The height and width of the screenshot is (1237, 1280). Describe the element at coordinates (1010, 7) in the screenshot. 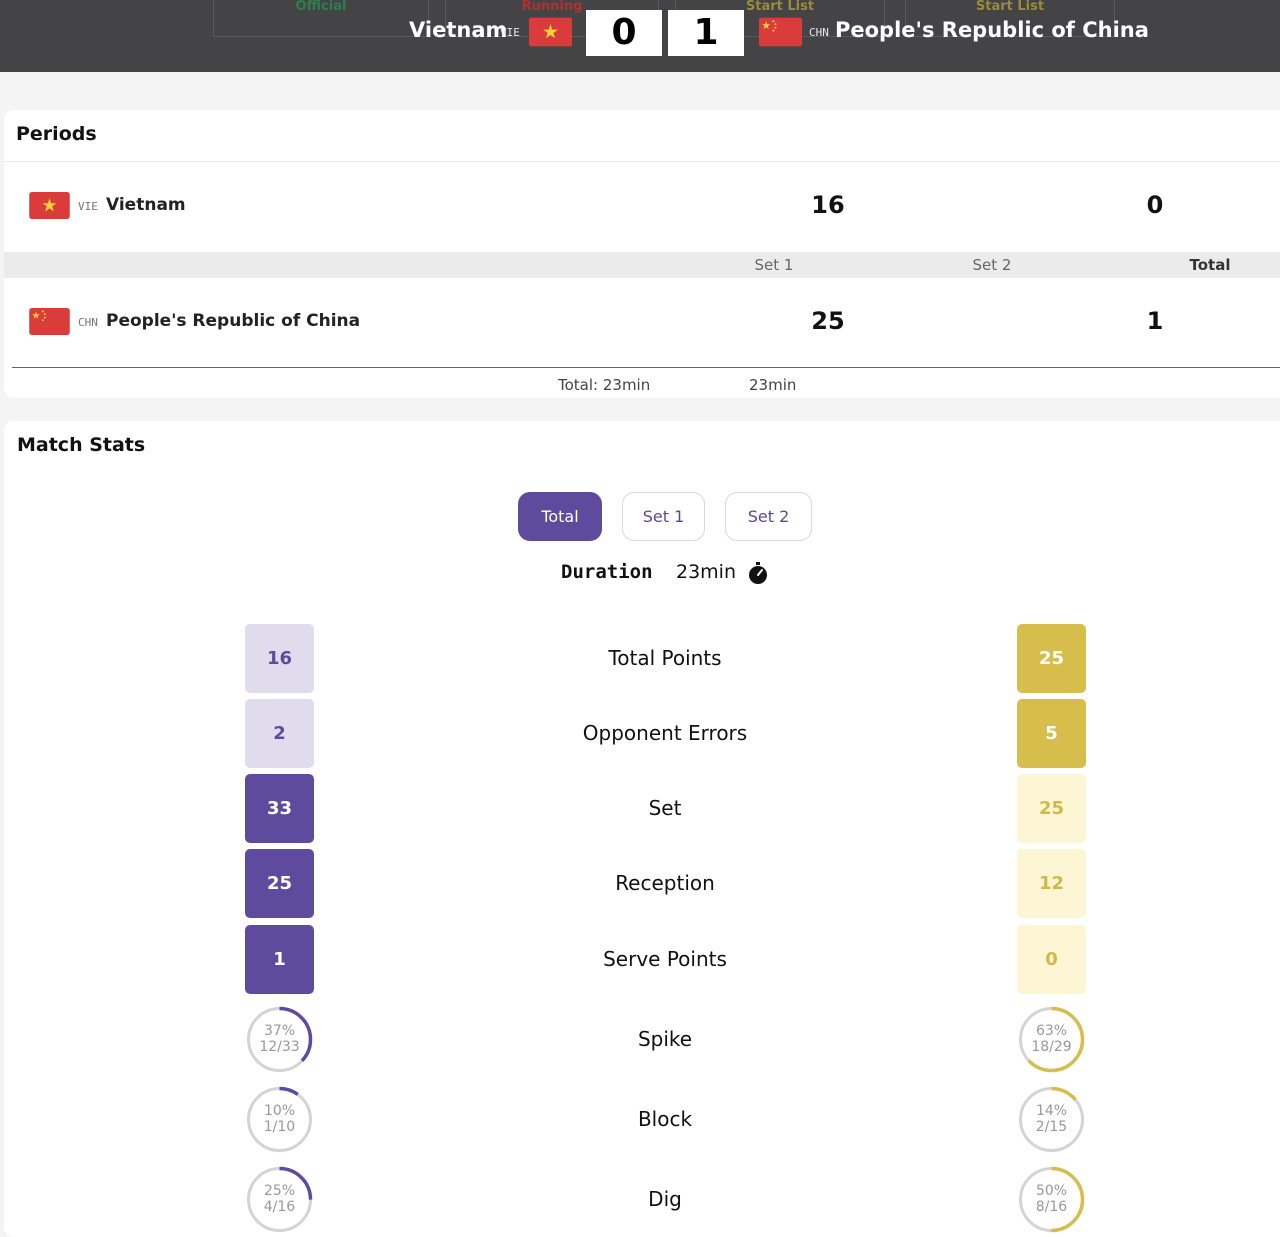

I see `status-tab-label: Start List` at that location.